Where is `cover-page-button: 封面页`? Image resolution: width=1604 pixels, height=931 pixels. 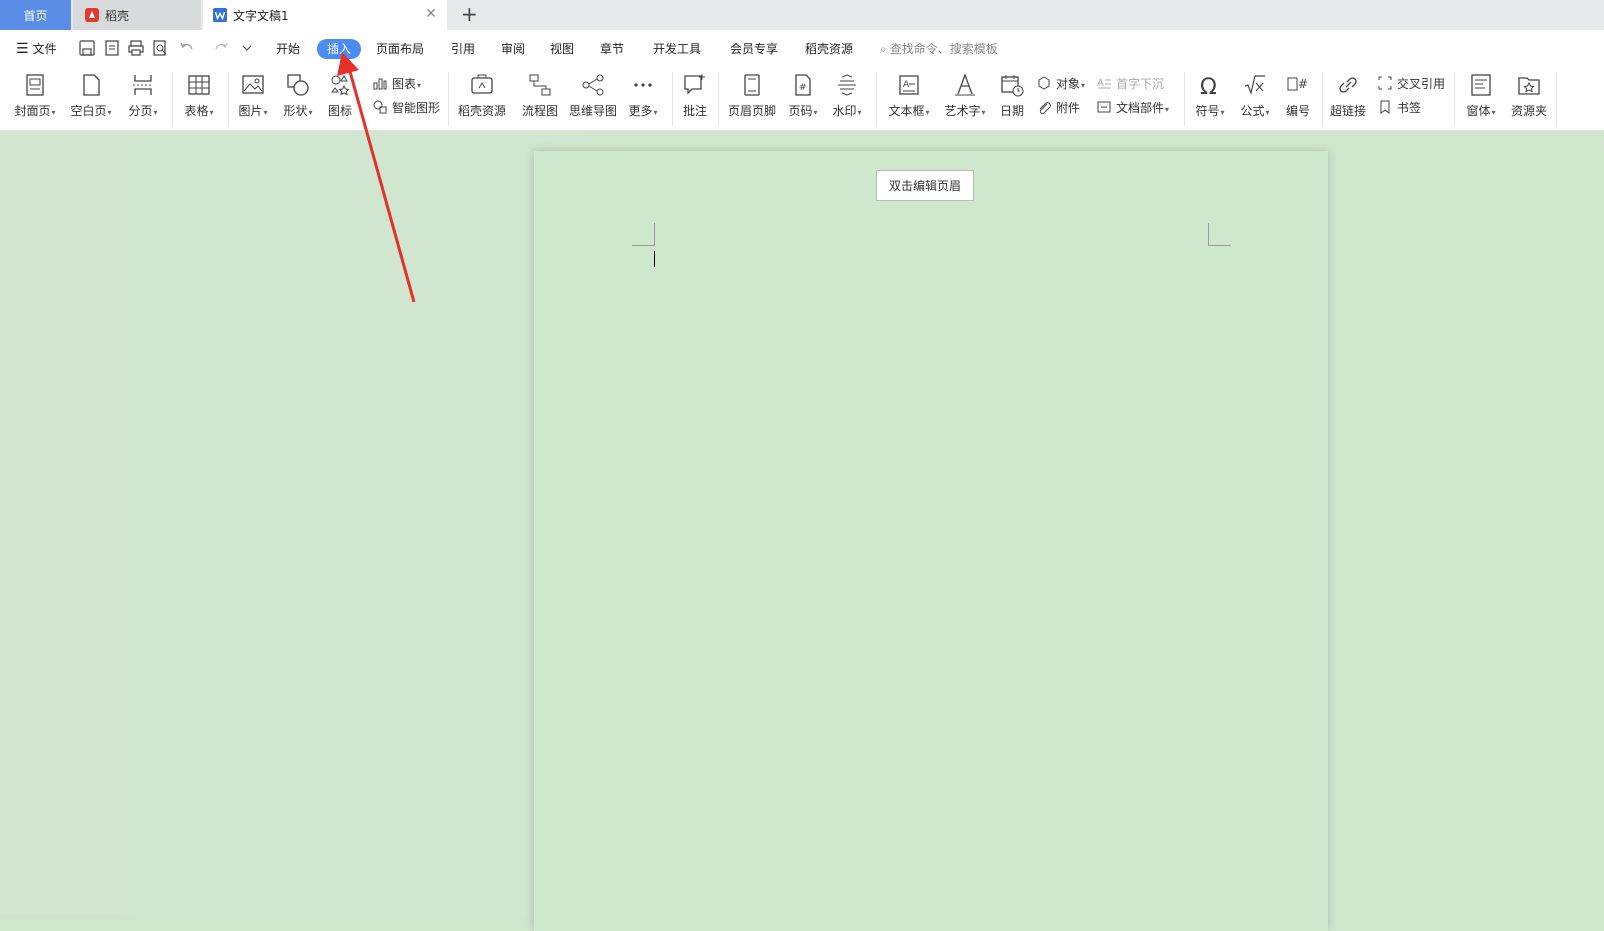
cover-page-button: 封面页 is located at coordinates (35, 98).